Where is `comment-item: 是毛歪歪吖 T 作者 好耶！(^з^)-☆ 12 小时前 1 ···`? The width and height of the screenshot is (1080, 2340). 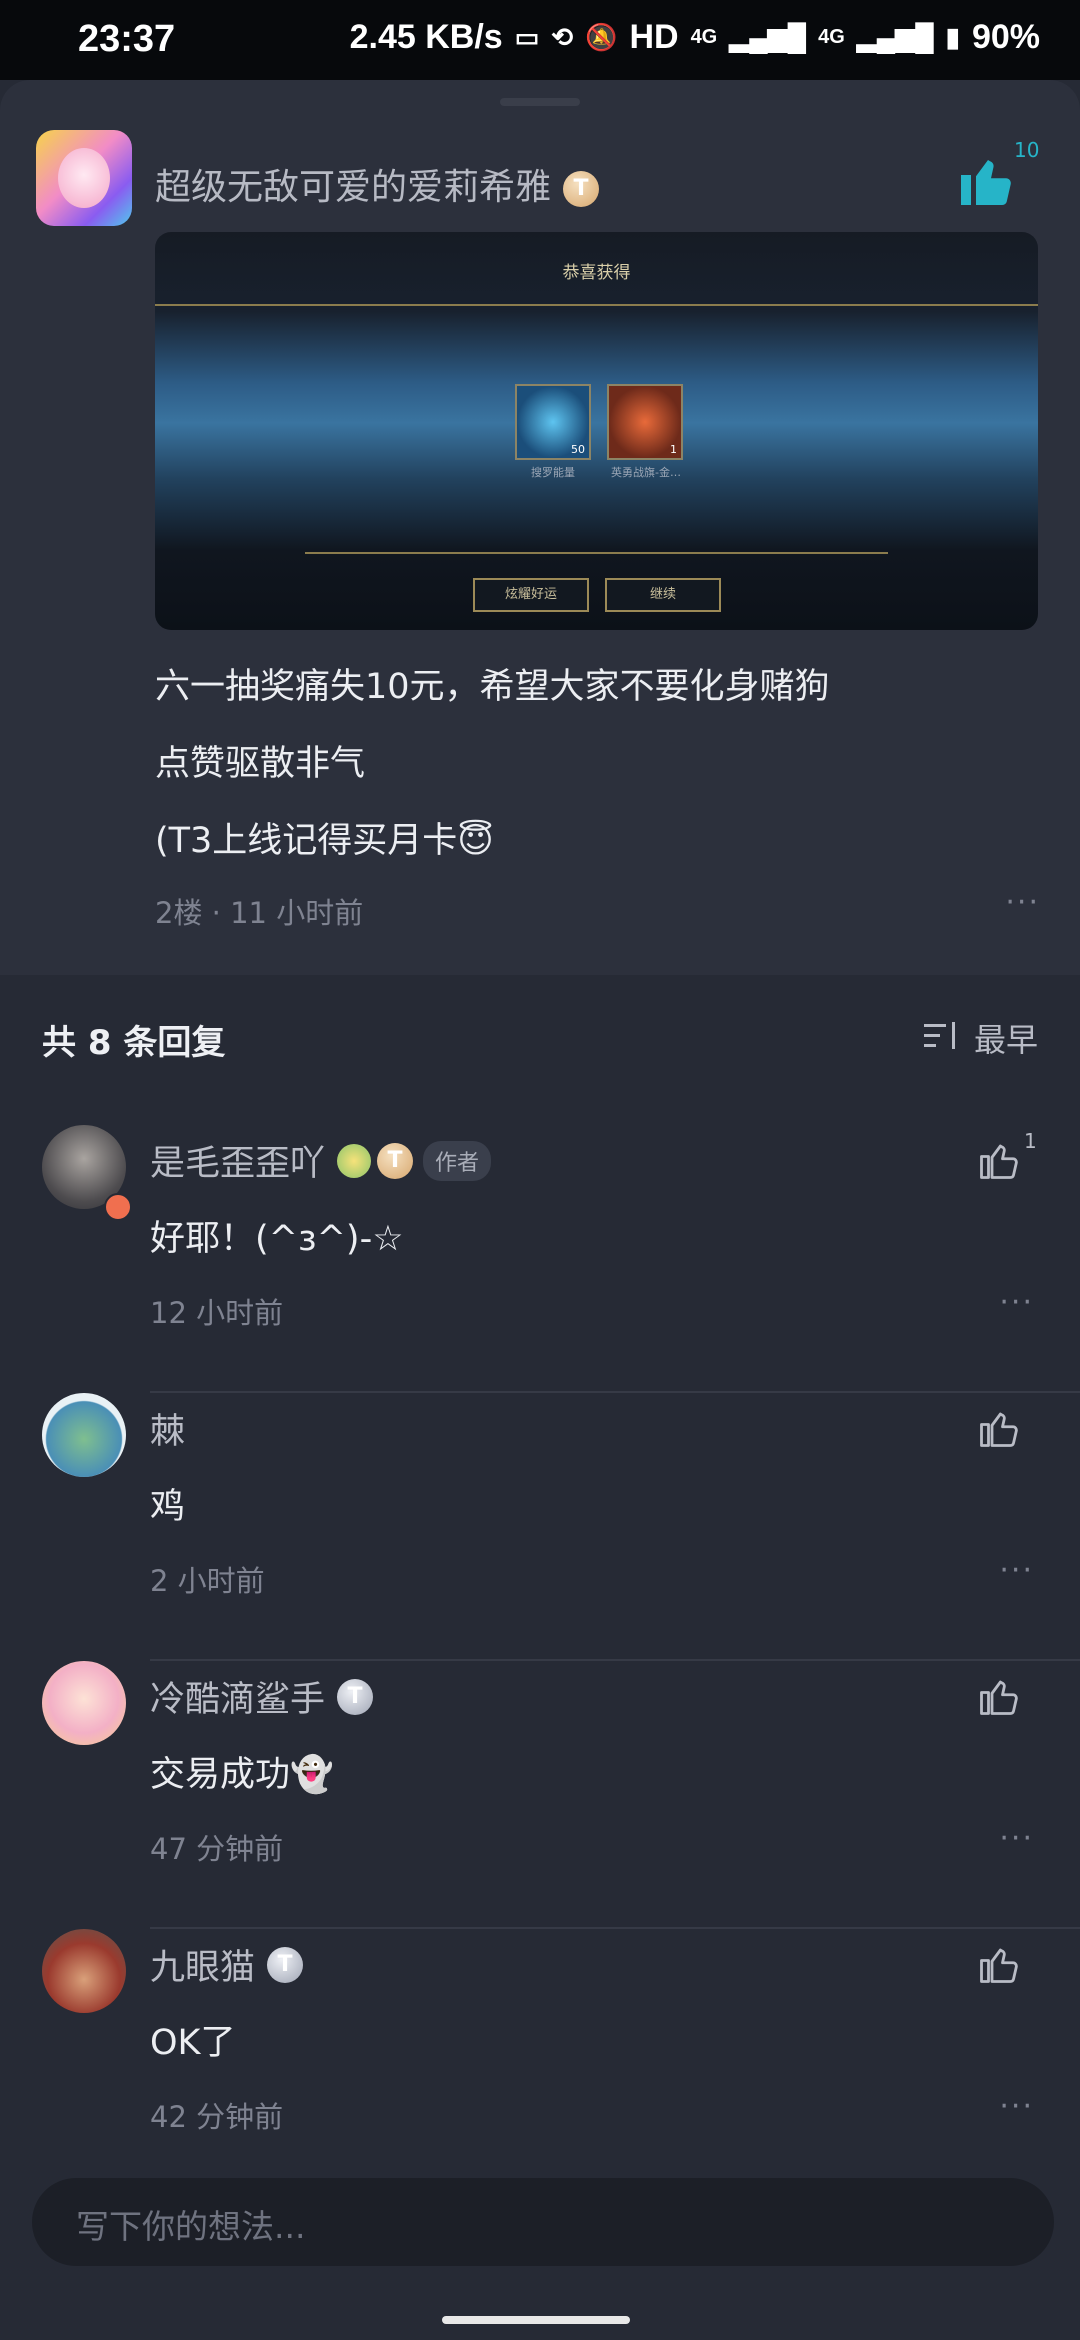 comment-item: 是毛歪歪吖 T 作者 好耶！(^з^)-☆ 12 小时前 1 ··· is located at coordinates (540, 1259).